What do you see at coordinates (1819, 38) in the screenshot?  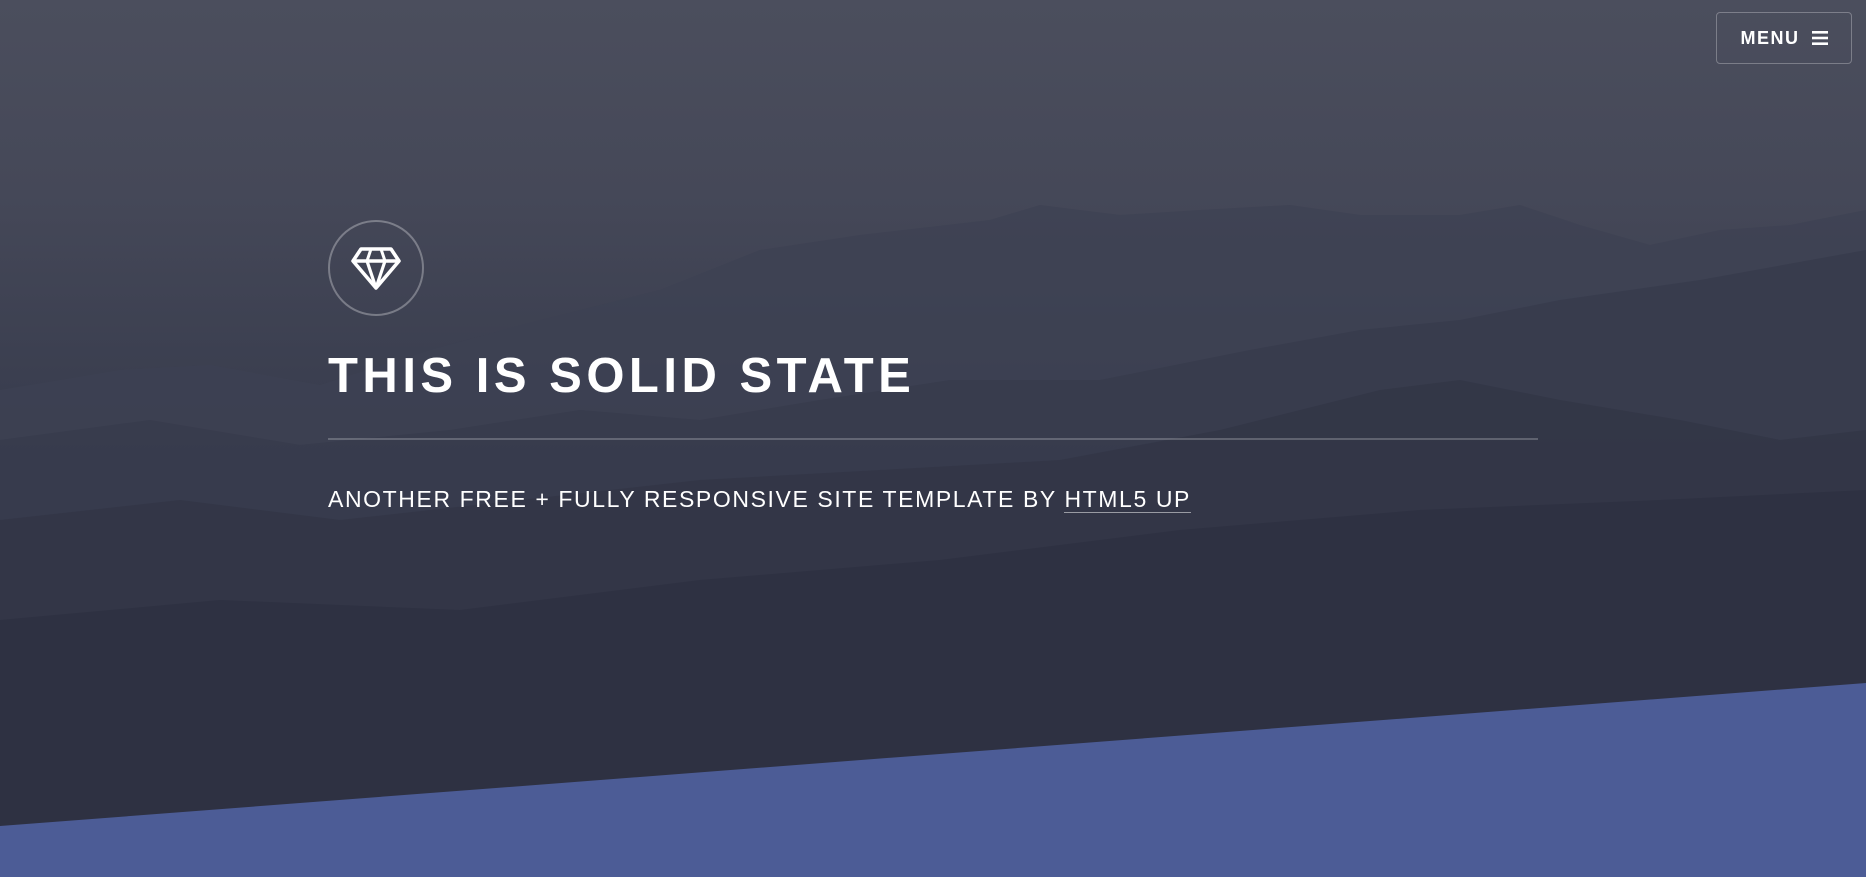 I see `bars-icon` at bounding box center [1819, 38].